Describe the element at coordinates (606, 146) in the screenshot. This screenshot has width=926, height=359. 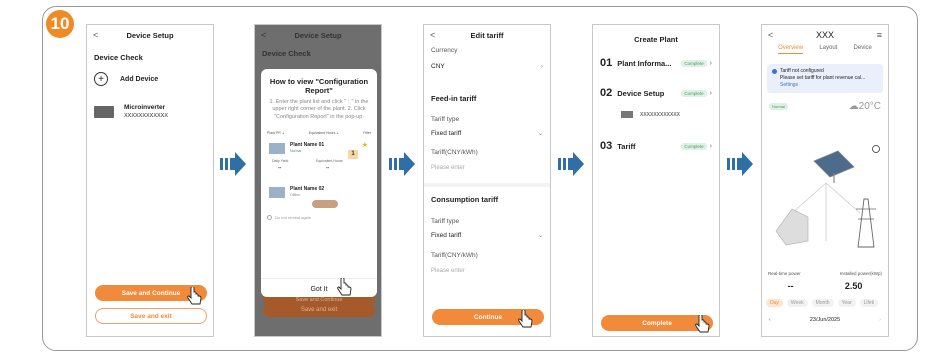
I see `step-number: 03` at that location.